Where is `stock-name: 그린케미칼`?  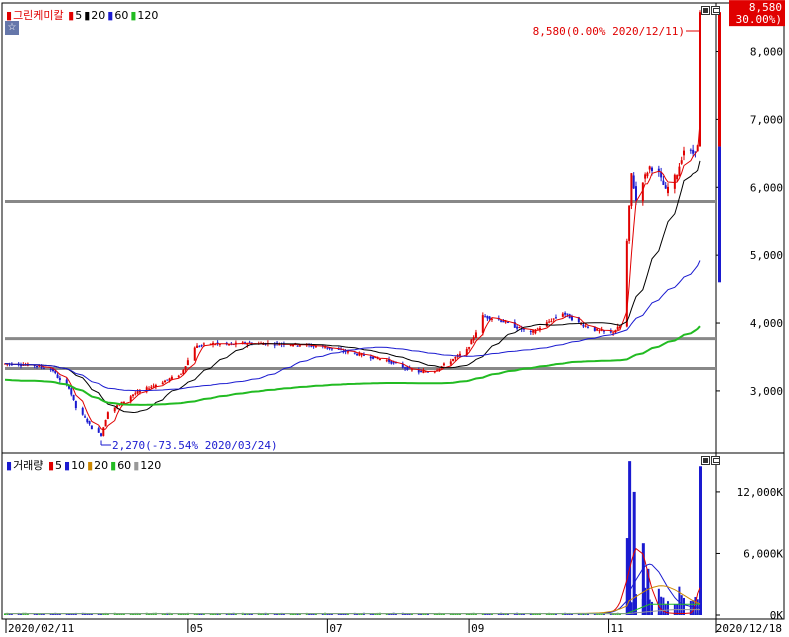 stock-name: 그린케미칼 is located at coordinates (38, 15).